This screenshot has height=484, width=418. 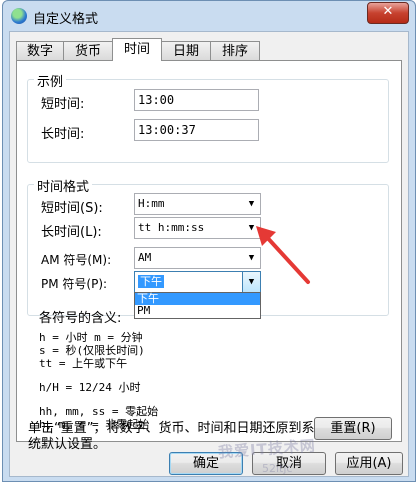 I want to click on am-symbol-value: AM, so click(x=145, y=257).